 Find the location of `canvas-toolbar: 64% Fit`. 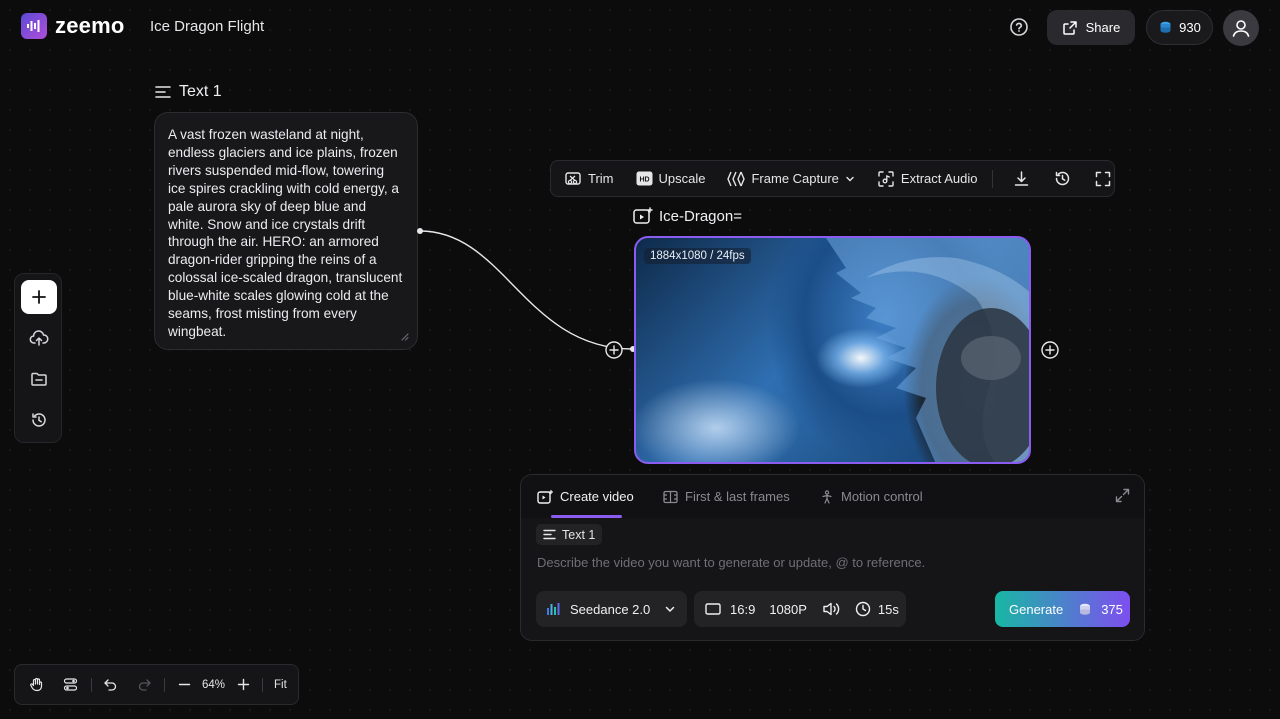

canvas-toolbar: 64% Fit is located at coordinates (156, 684).